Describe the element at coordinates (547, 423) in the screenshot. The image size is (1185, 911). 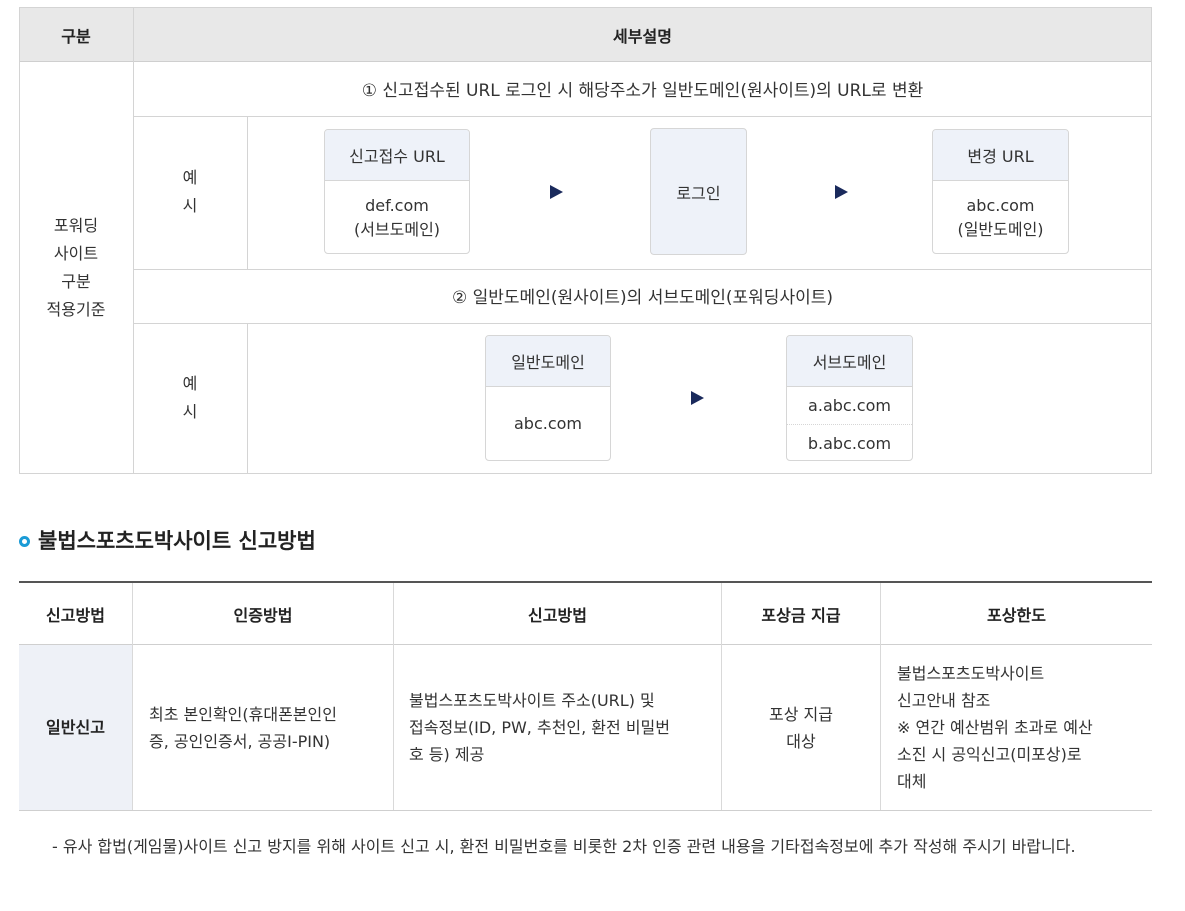
I see `main-domain-body: abc.com` at that location.